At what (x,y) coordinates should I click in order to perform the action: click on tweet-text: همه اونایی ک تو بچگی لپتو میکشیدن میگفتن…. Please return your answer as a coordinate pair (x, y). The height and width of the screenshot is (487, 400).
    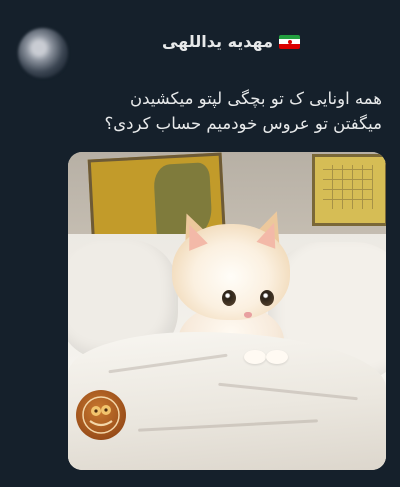
    Looking at the image, I should click on (202, 111).